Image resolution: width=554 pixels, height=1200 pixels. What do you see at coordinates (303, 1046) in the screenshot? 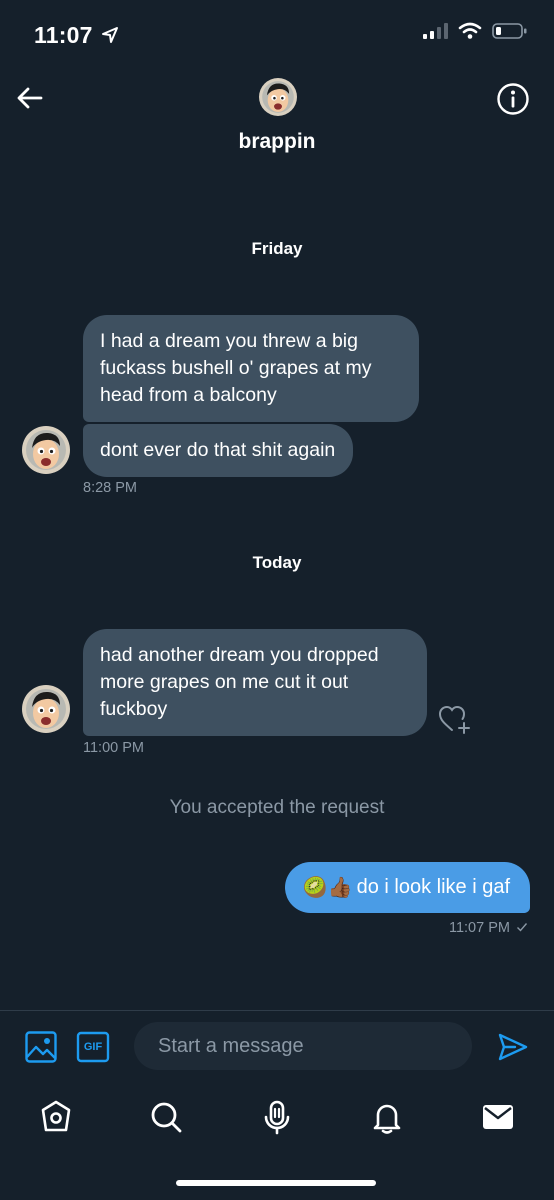
I see `message-input` at bounding box center [303, 1046].